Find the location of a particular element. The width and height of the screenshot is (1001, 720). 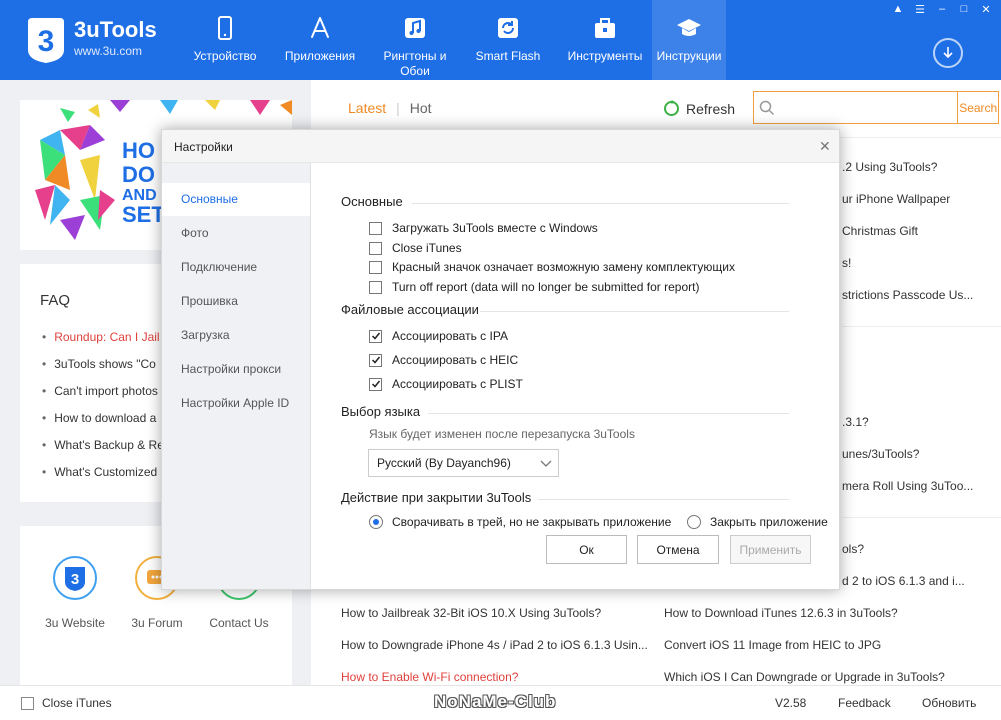

phone-icon is located at coordinates (225, 28).